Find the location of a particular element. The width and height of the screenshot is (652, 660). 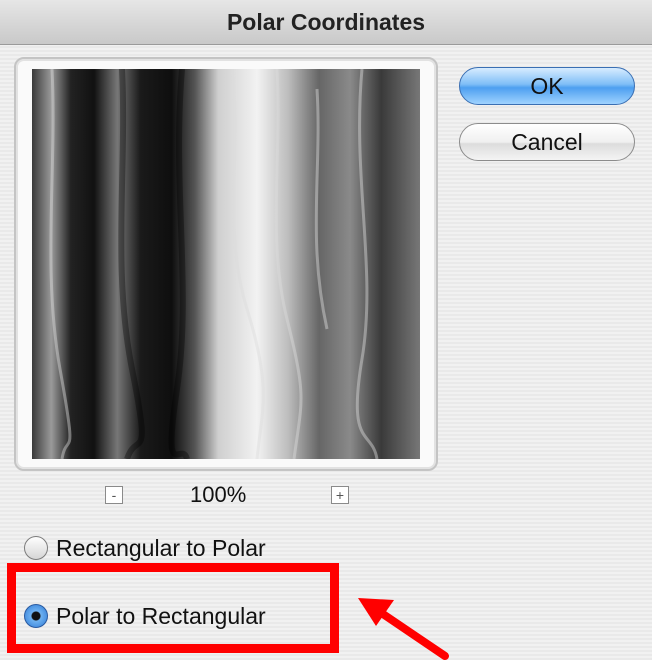

annotation-highlight-box is located at coordinates (173, 608).